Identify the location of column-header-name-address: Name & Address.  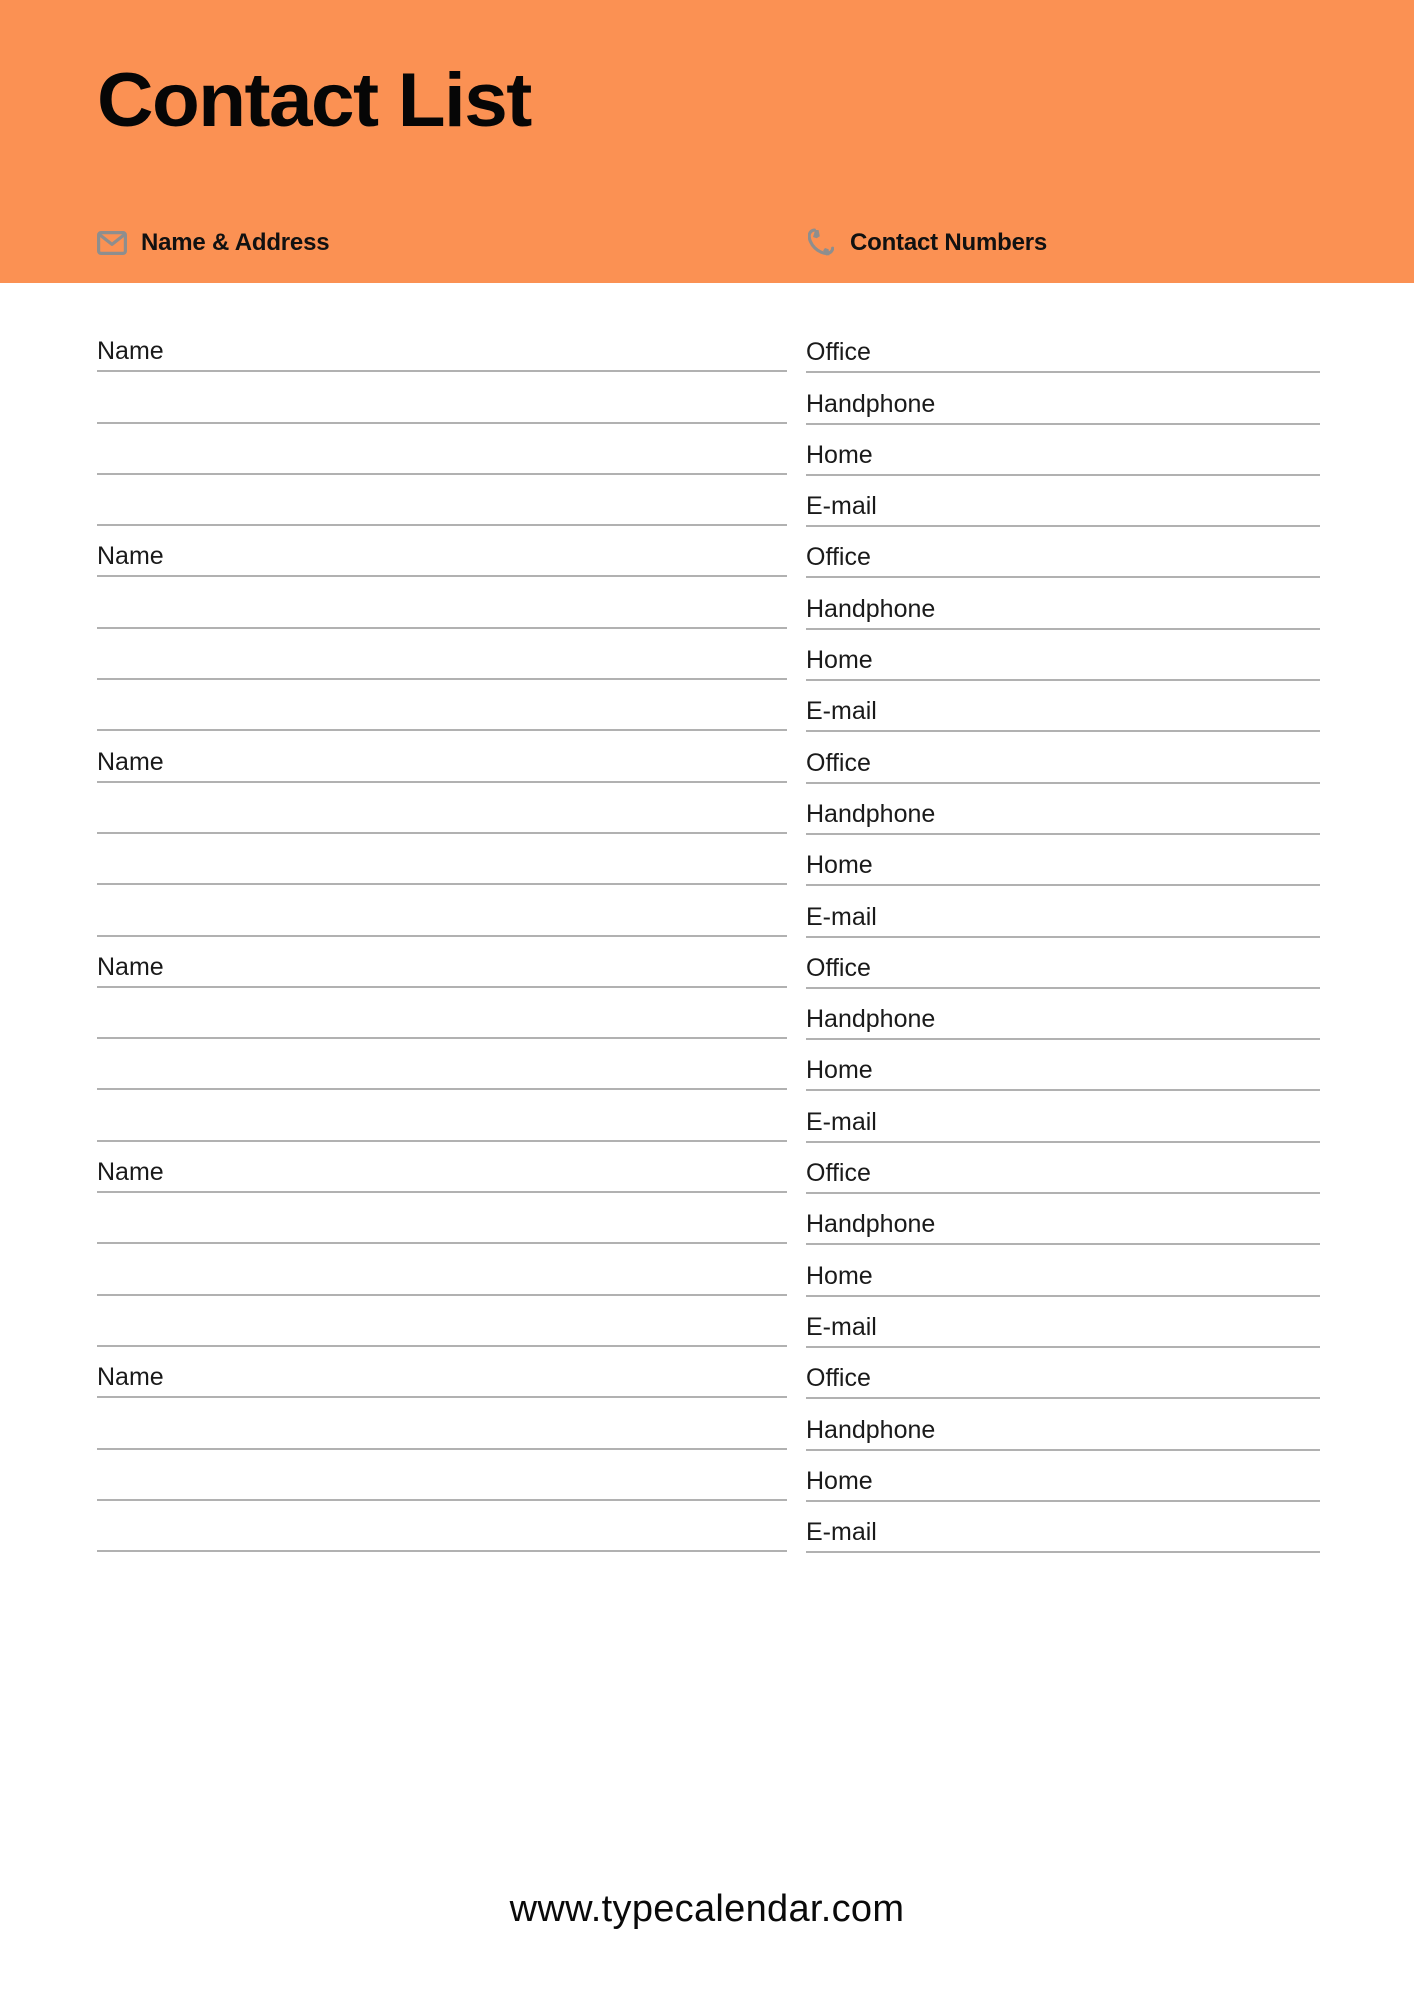
(213, 243).